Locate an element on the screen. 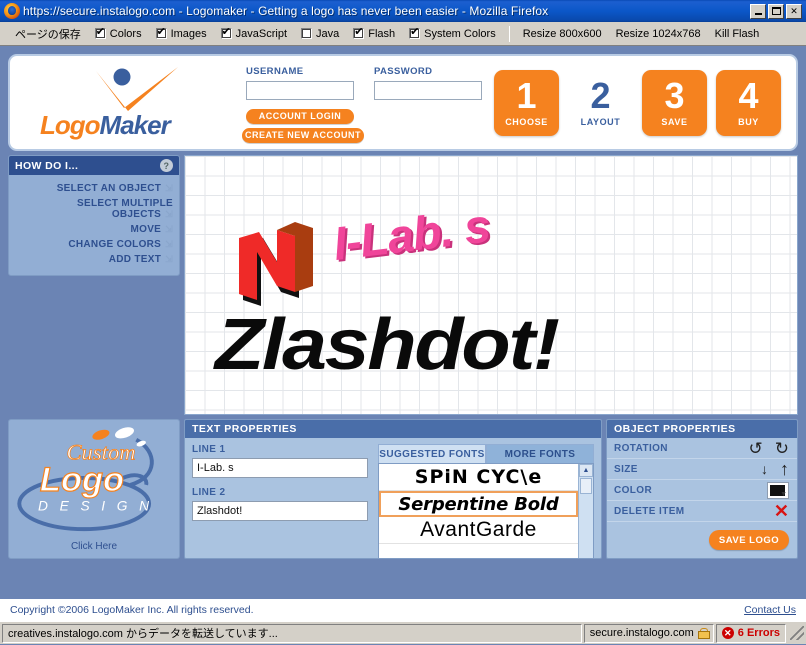 The image size is (806, 645). toggle-images: Images is located at coordinates (181, 34).